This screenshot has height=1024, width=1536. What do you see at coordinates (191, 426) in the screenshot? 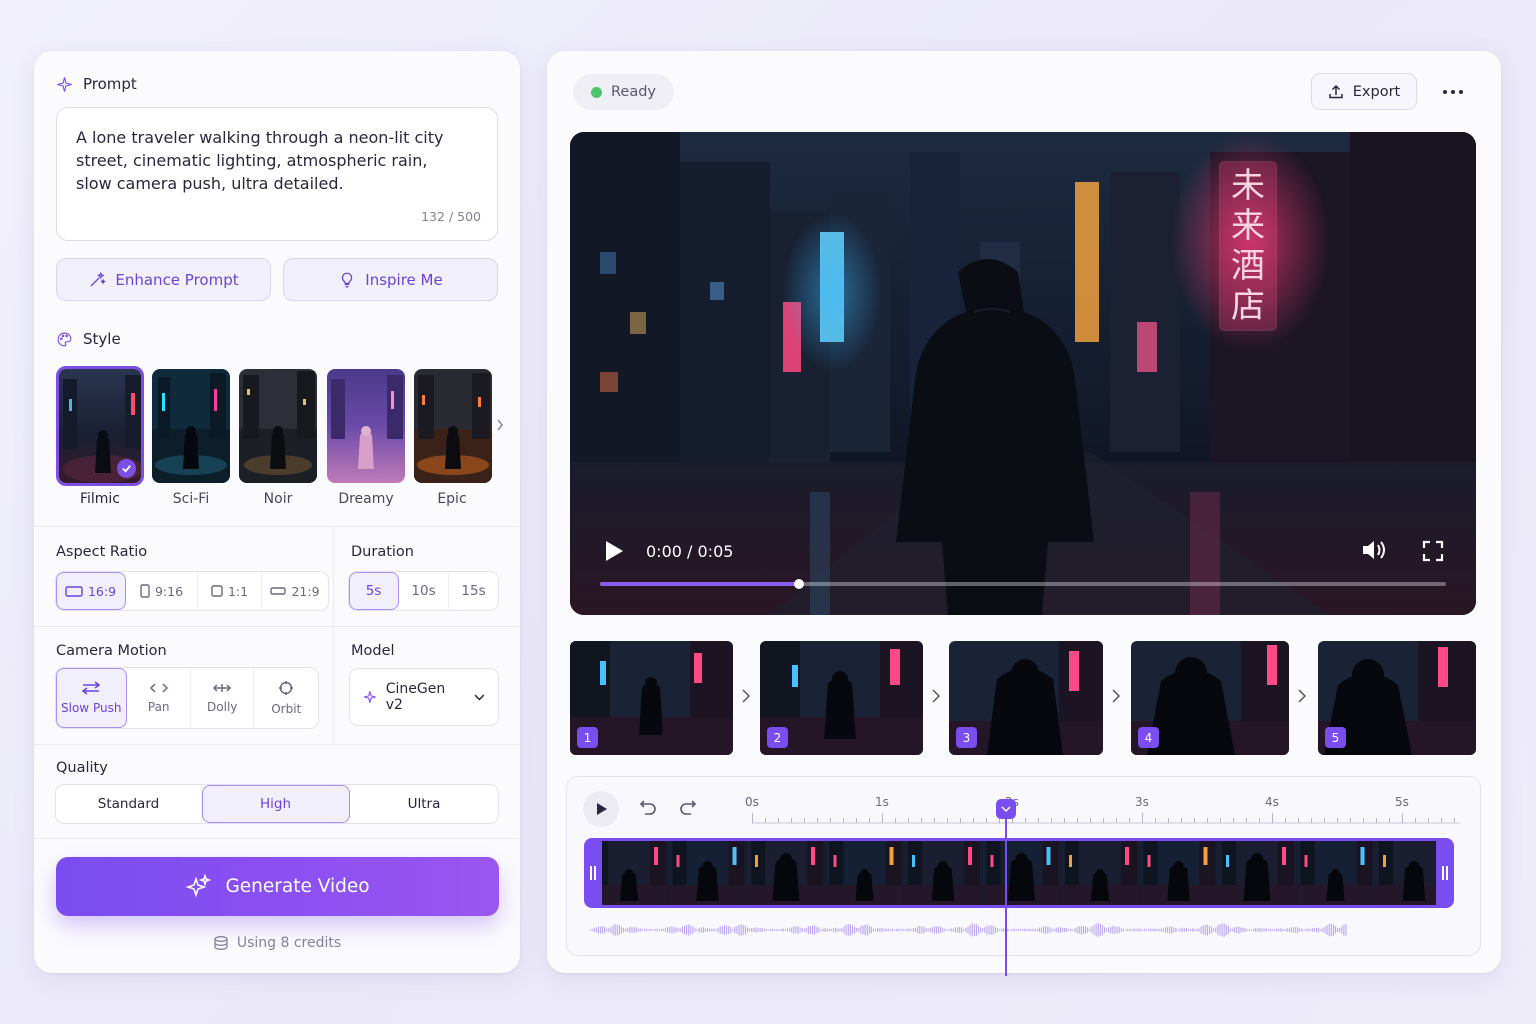
I see `style-thumb-sci-fi` at bounding box center [191, 426].